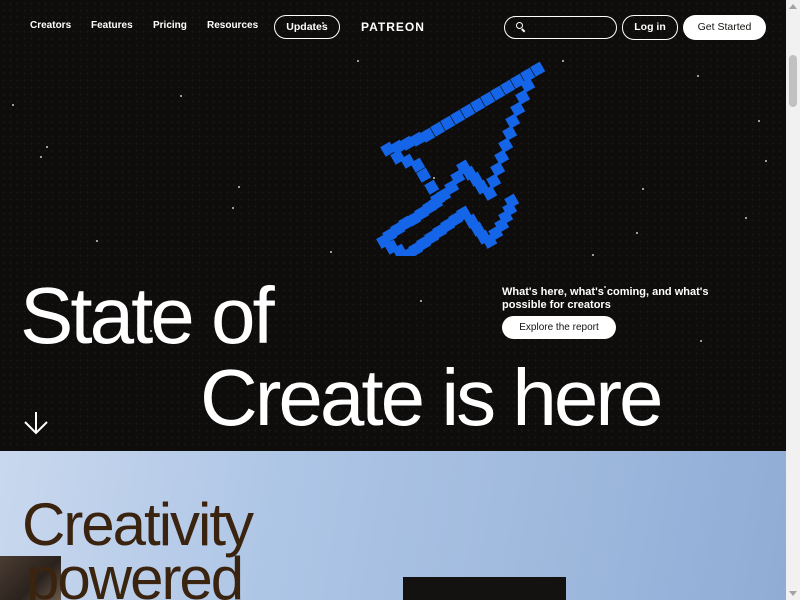  I want to click on scroll-thumb, so click(793, 81).